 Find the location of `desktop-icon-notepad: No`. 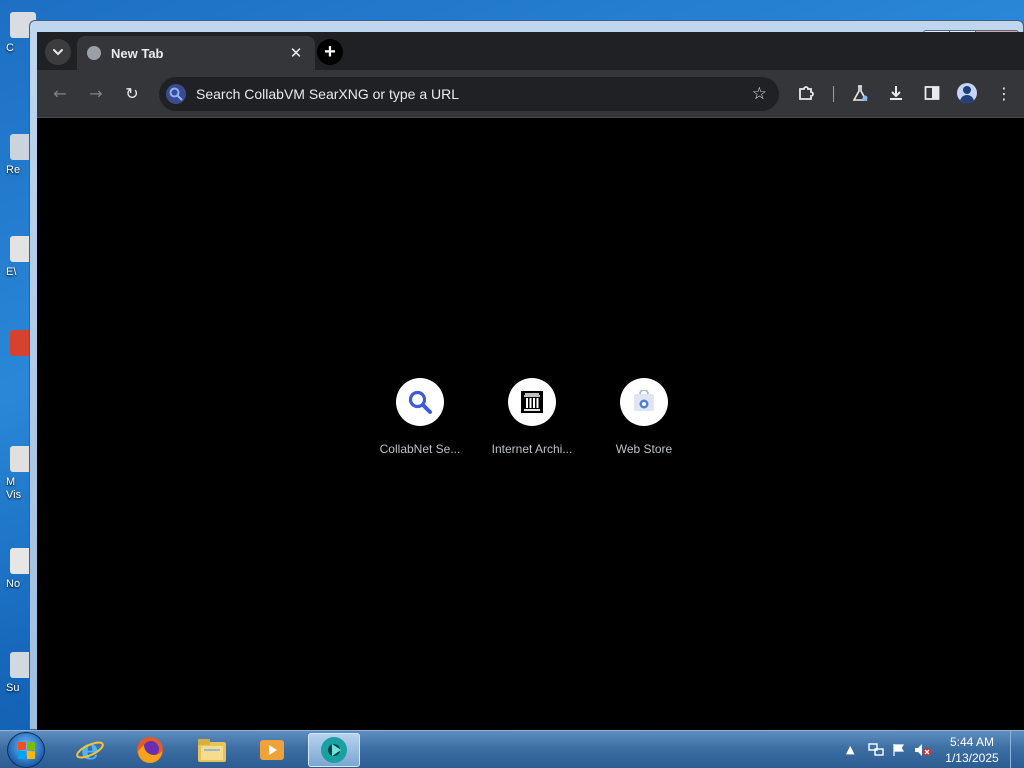

desktop-icon-notepad: No is located at coordinates (18, 569).